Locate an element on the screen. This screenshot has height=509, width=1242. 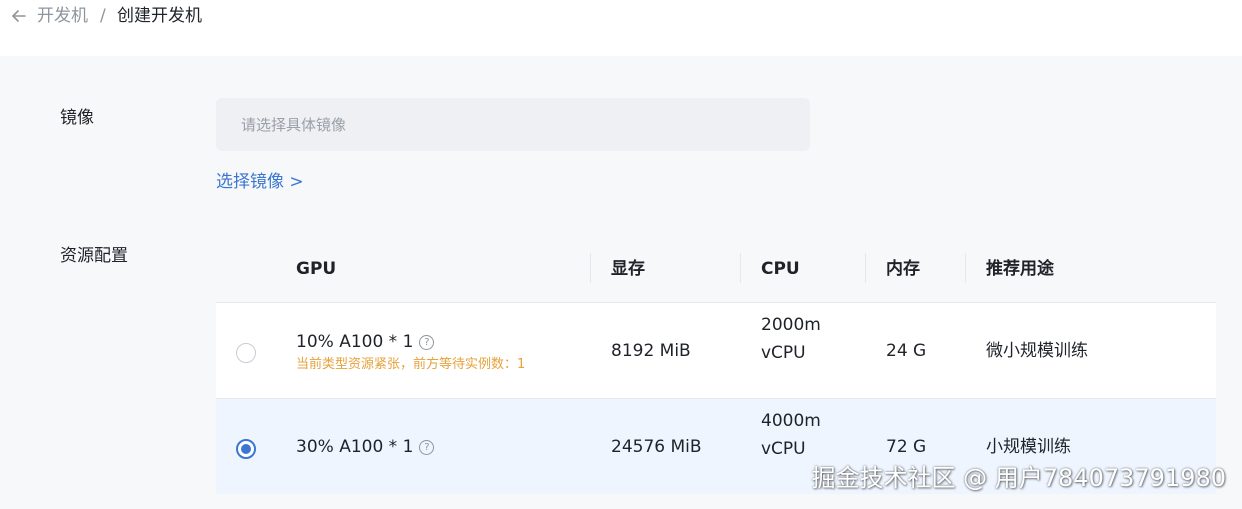
gpu-spec: 30% A100 * 1 is located at coordinates (355, 447).